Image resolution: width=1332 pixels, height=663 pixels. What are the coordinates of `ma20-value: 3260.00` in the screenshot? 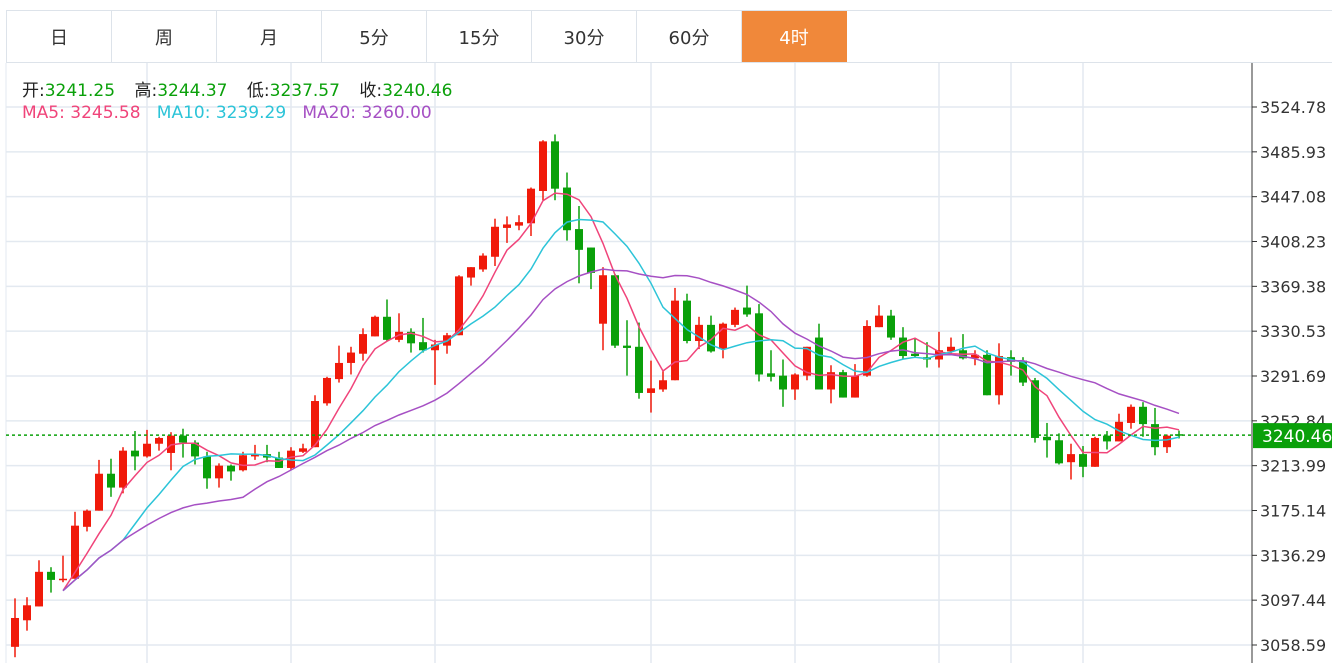 It's located at (396, 113).